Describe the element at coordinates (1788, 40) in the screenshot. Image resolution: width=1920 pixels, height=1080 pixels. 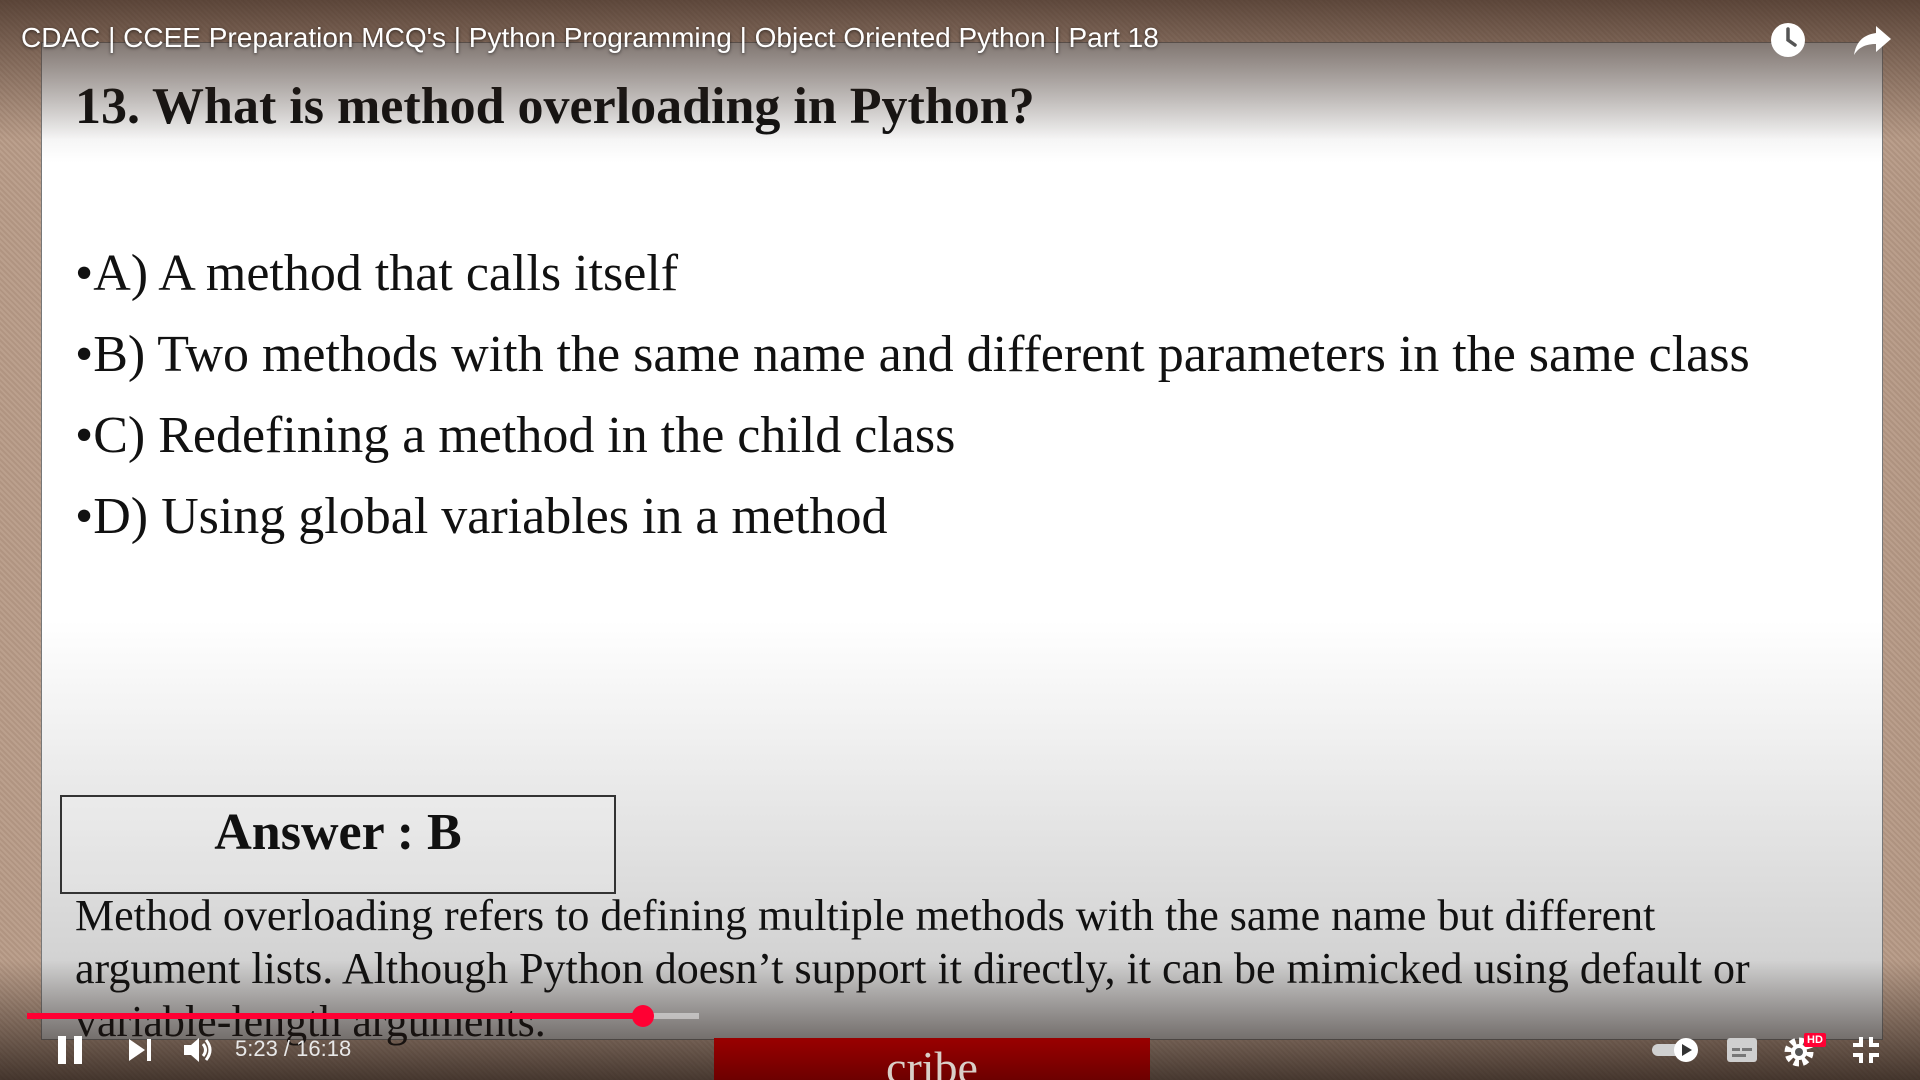
I see `clock-icon` at that location.